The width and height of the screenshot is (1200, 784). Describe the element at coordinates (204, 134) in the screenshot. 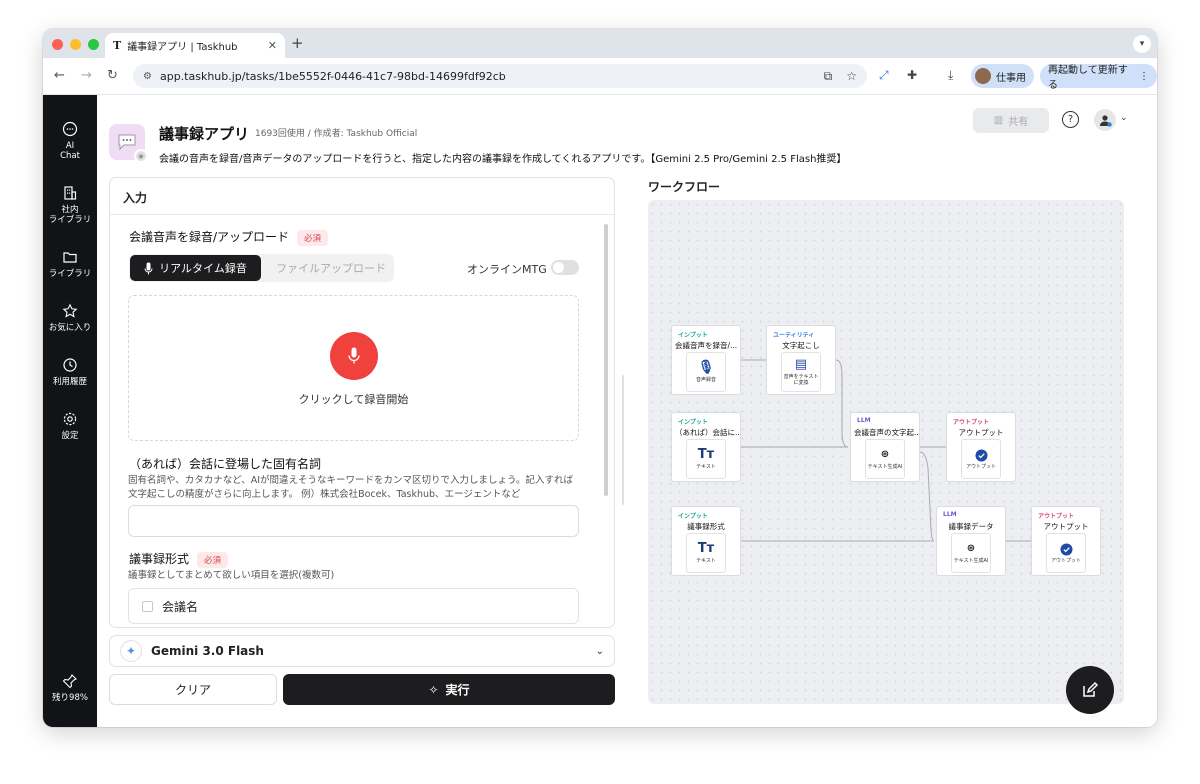

I see `app-title: 議事録アプリ` at that location.